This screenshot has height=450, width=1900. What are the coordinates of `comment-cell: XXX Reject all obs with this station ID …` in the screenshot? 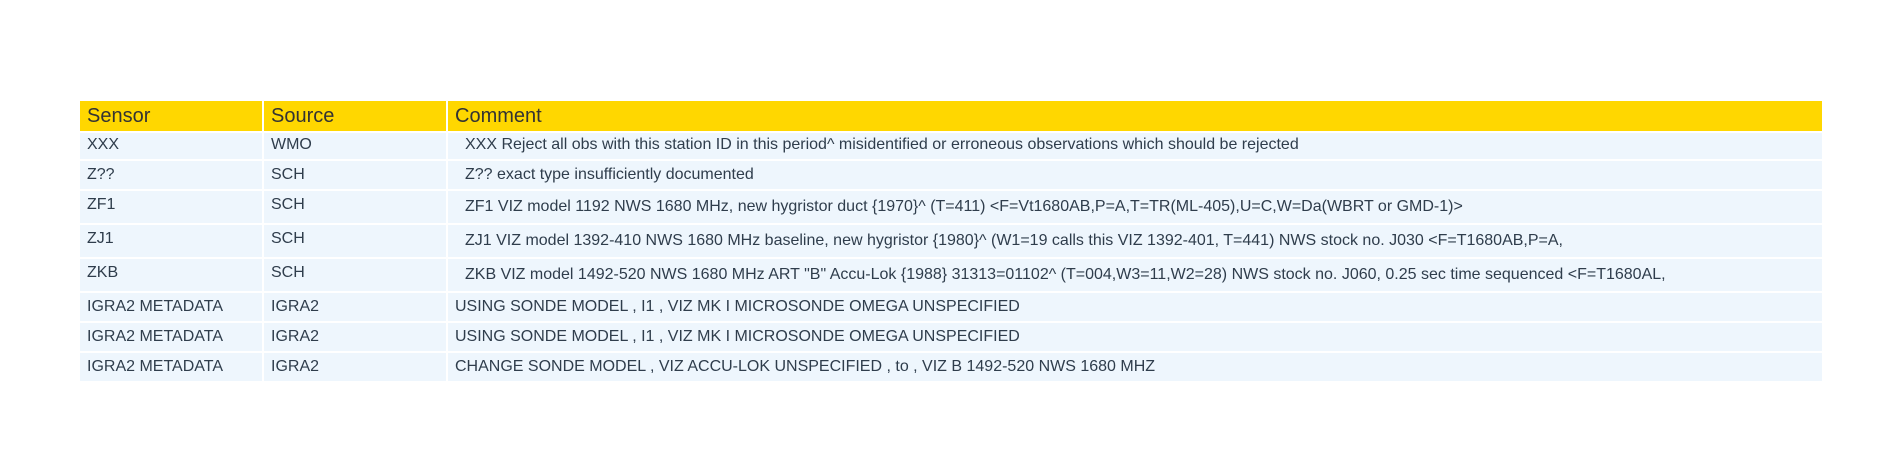 It's located at (1135, 145).